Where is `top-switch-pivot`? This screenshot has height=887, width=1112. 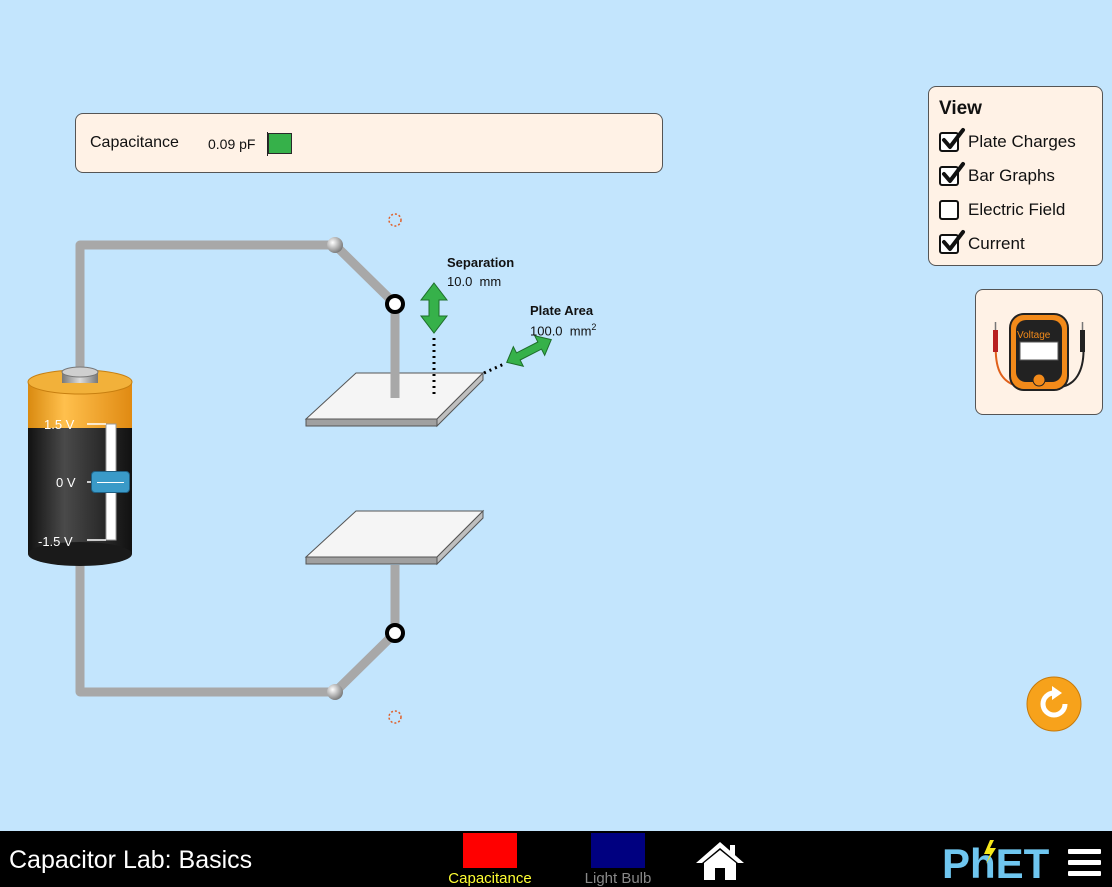 top-switch-pivot is located at coordinates (335, 245).